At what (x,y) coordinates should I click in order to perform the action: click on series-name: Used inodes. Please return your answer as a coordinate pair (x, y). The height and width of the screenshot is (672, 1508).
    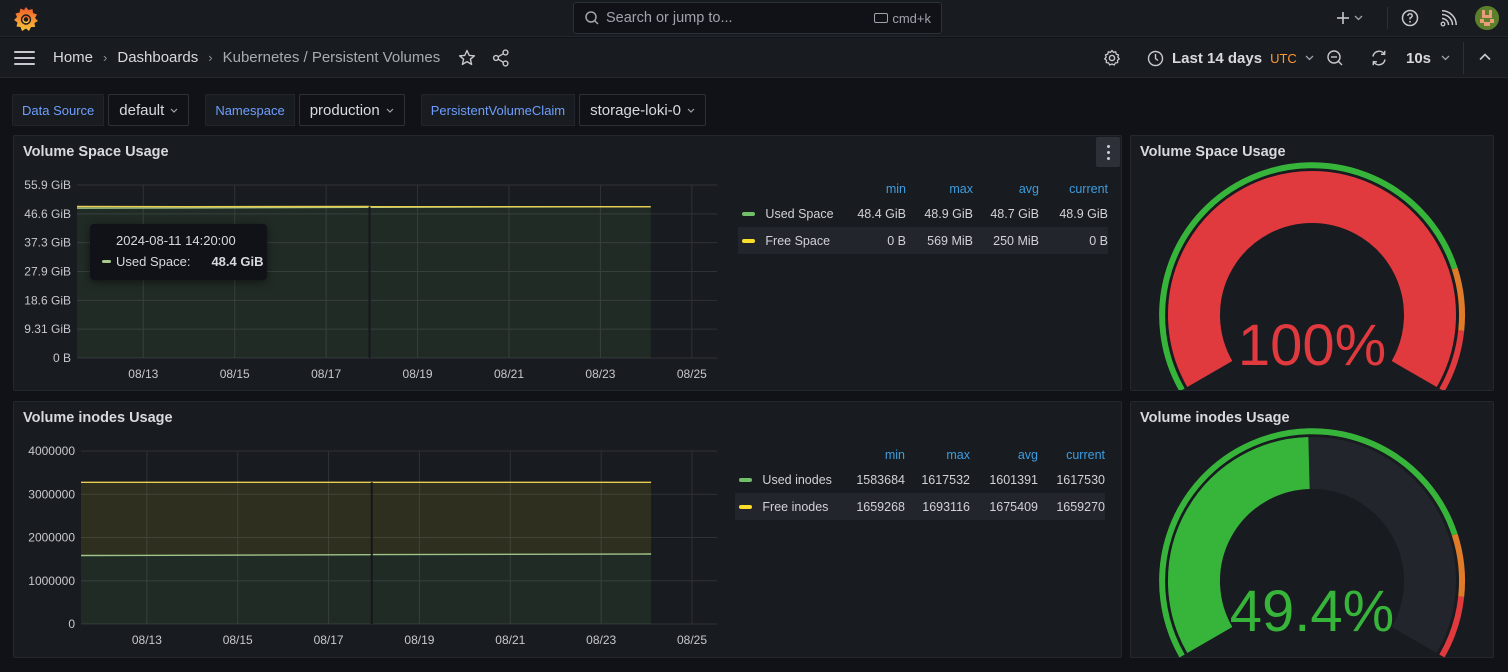
    Looking at the image, I should click on (797, 479).